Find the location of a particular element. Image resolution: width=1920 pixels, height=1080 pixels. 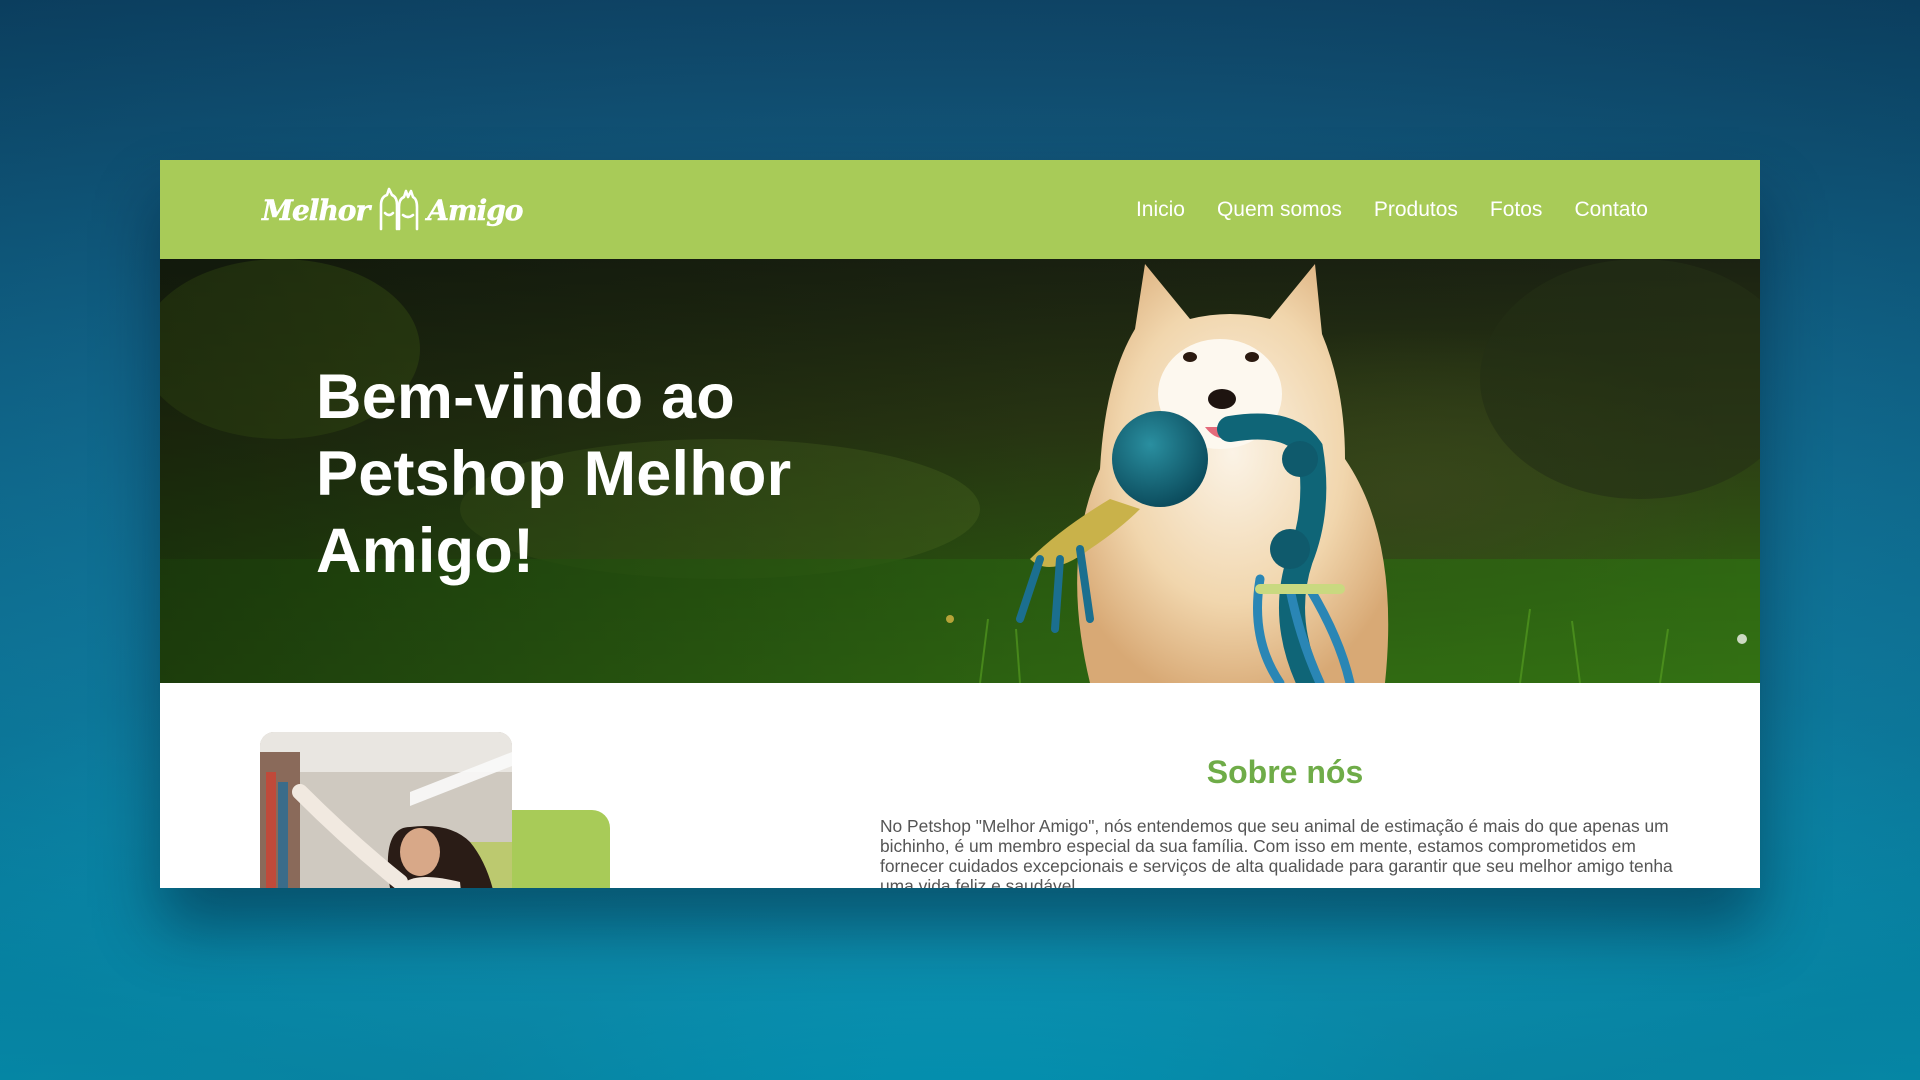

woman-with-dog-image is located at coordinates (386, 810).